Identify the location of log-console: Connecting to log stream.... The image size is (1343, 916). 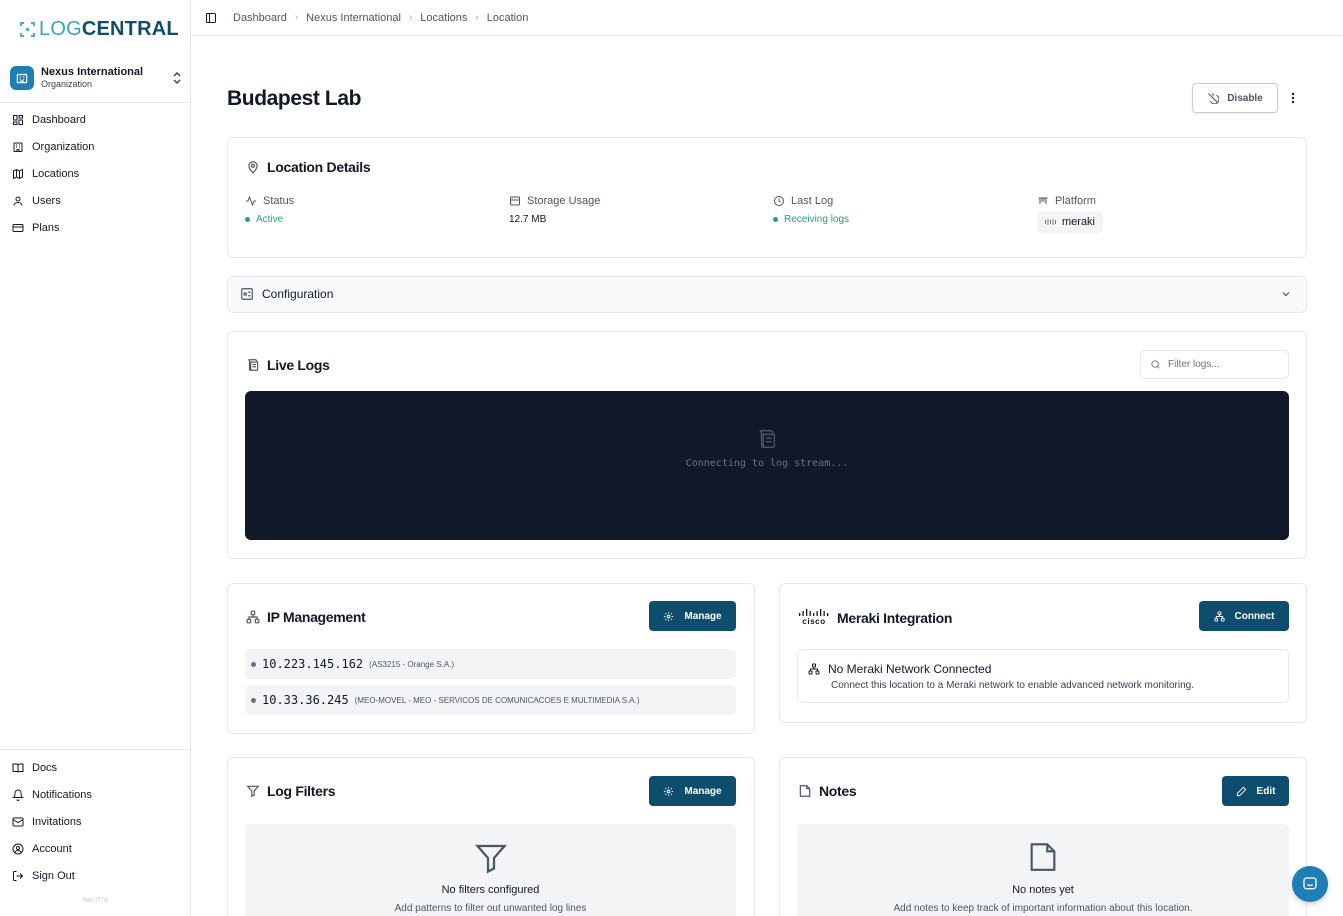
(767, 465).